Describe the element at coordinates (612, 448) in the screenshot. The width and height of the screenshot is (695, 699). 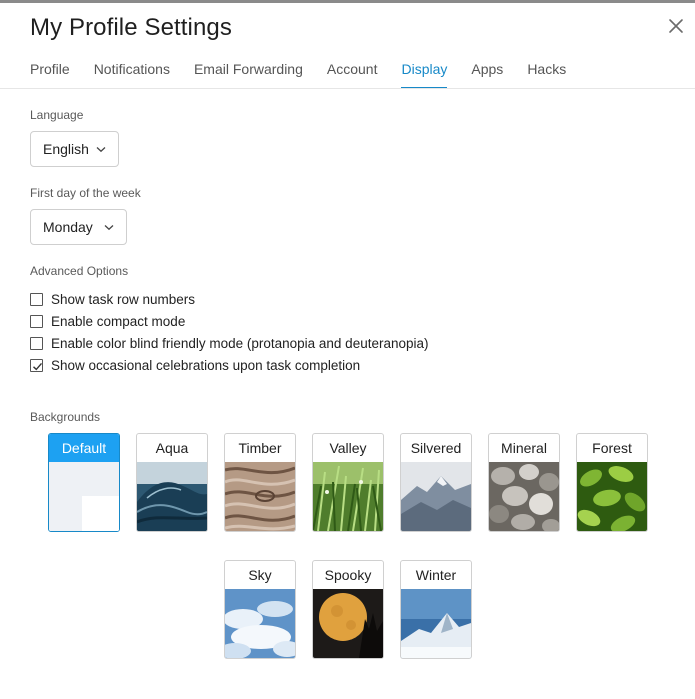
I see `background-name: Forest` at that location.